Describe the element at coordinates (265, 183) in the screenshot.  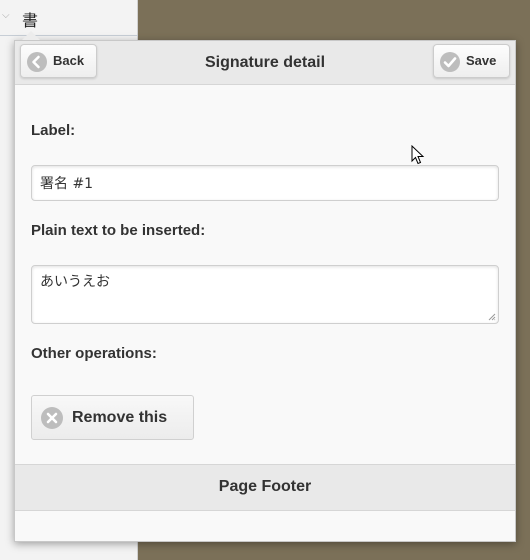
I see `label-input` at that location.